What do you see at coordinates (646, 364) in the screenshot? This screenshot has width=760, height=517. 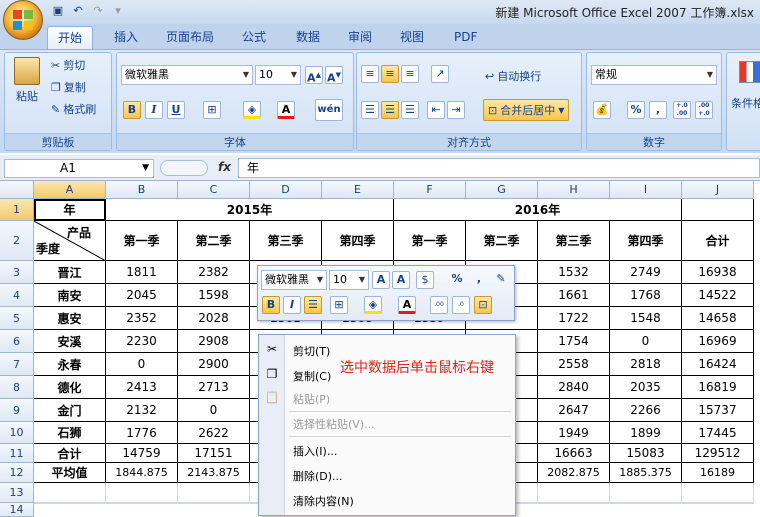 I see `table-cell: 2818` at bounding box center [646, 364].